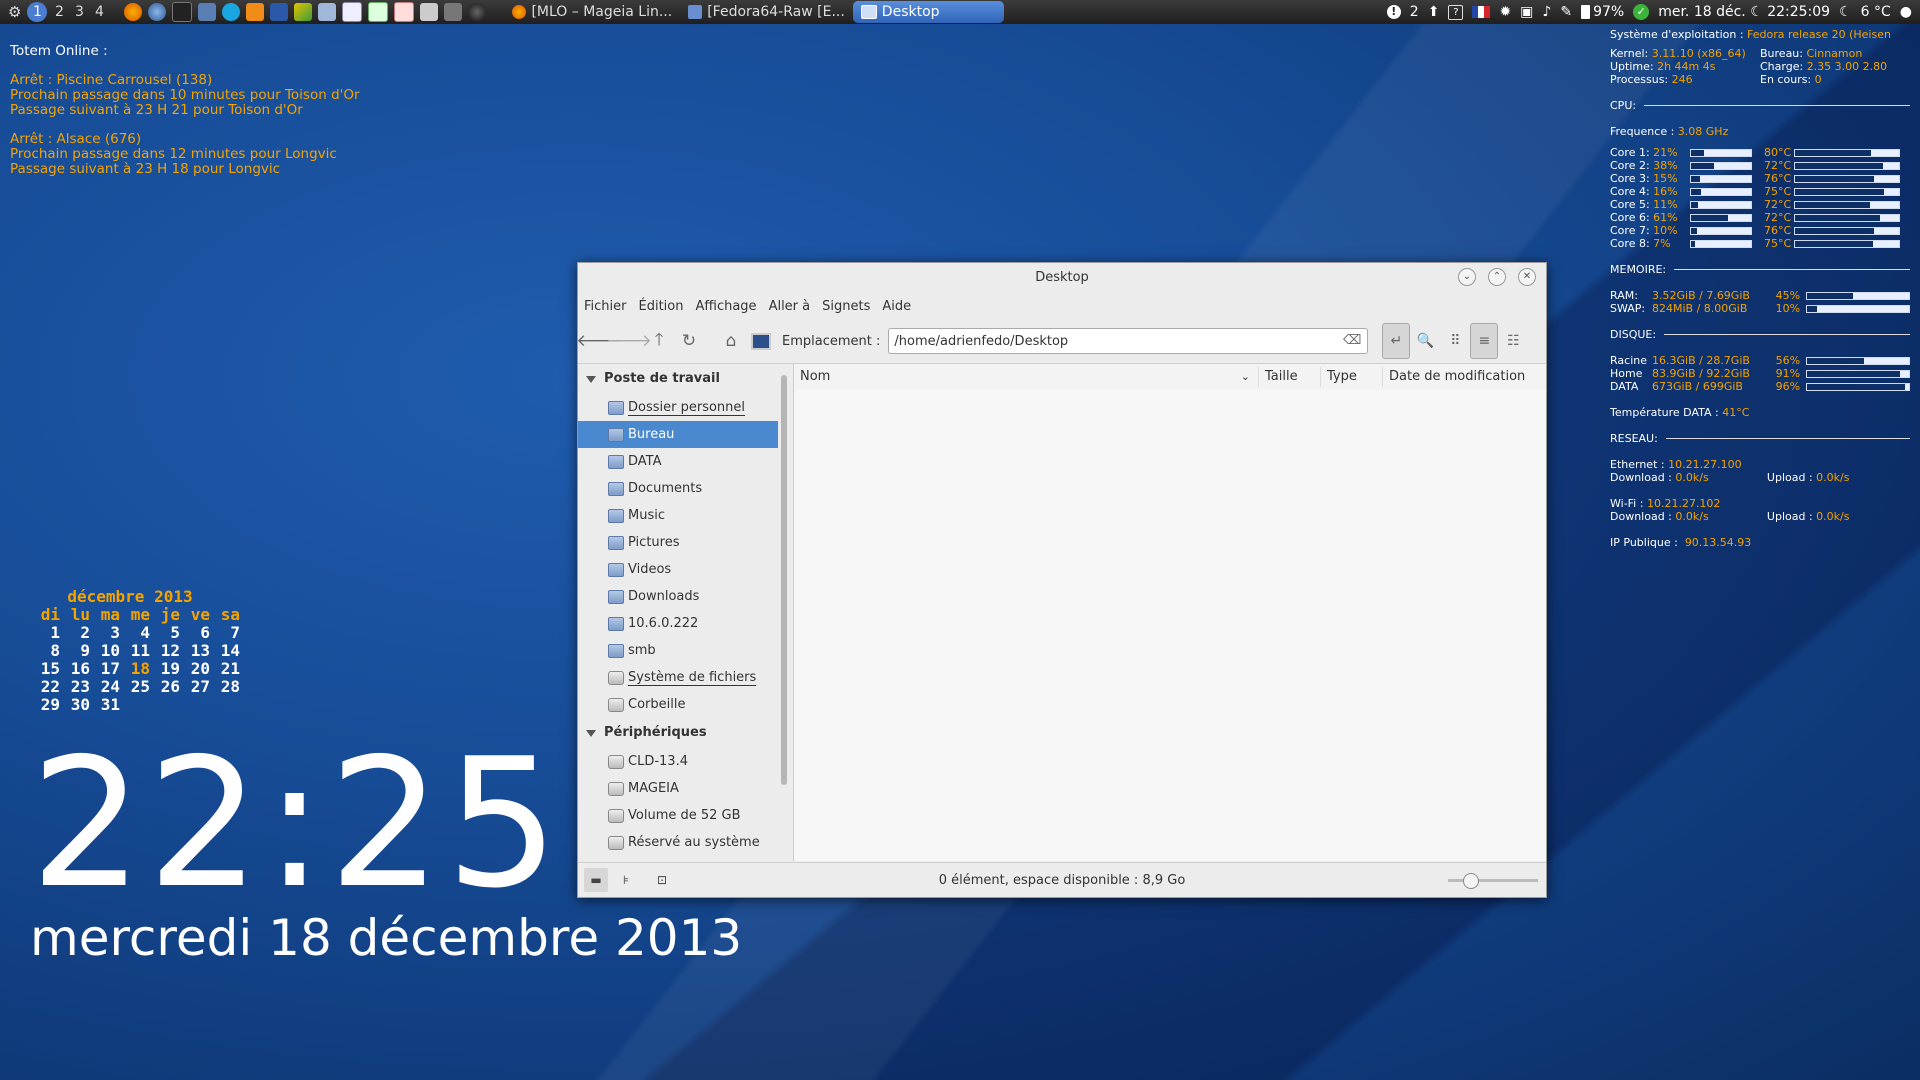  I want to click on compact-view-button: ☷, so click(1513, 341).